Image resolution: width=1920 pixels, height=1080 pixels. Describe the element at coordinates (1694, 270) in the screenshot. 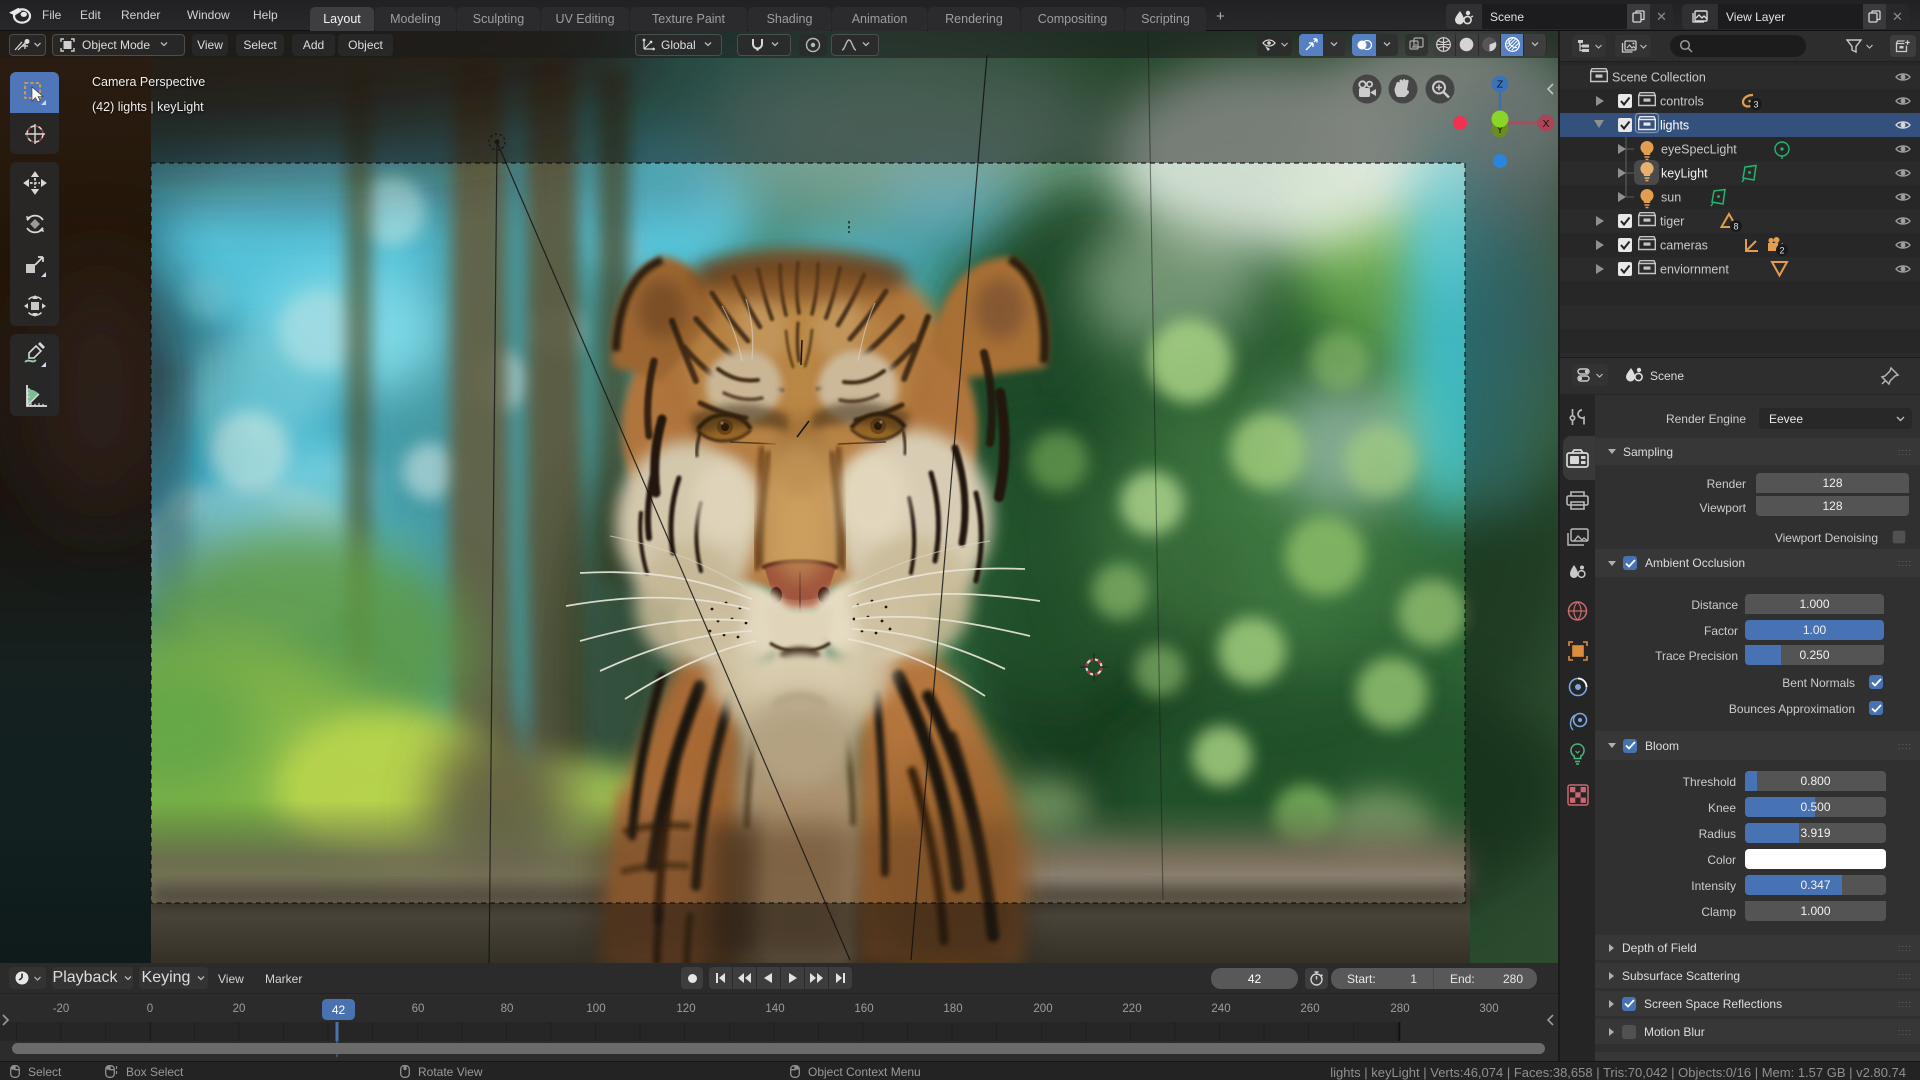

I see `svg-text: enviornment` at that location.